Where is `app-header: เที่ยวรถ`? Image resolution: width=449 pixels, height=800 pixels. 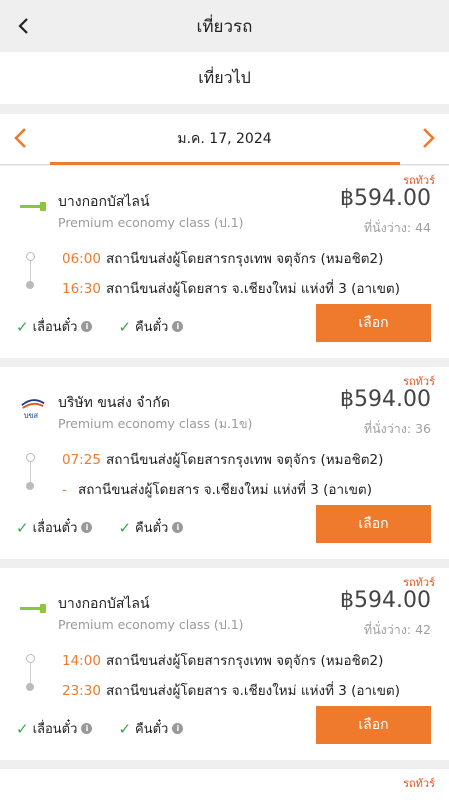
app-header: เที่ยวรถ is located at coordinates (224, 26).